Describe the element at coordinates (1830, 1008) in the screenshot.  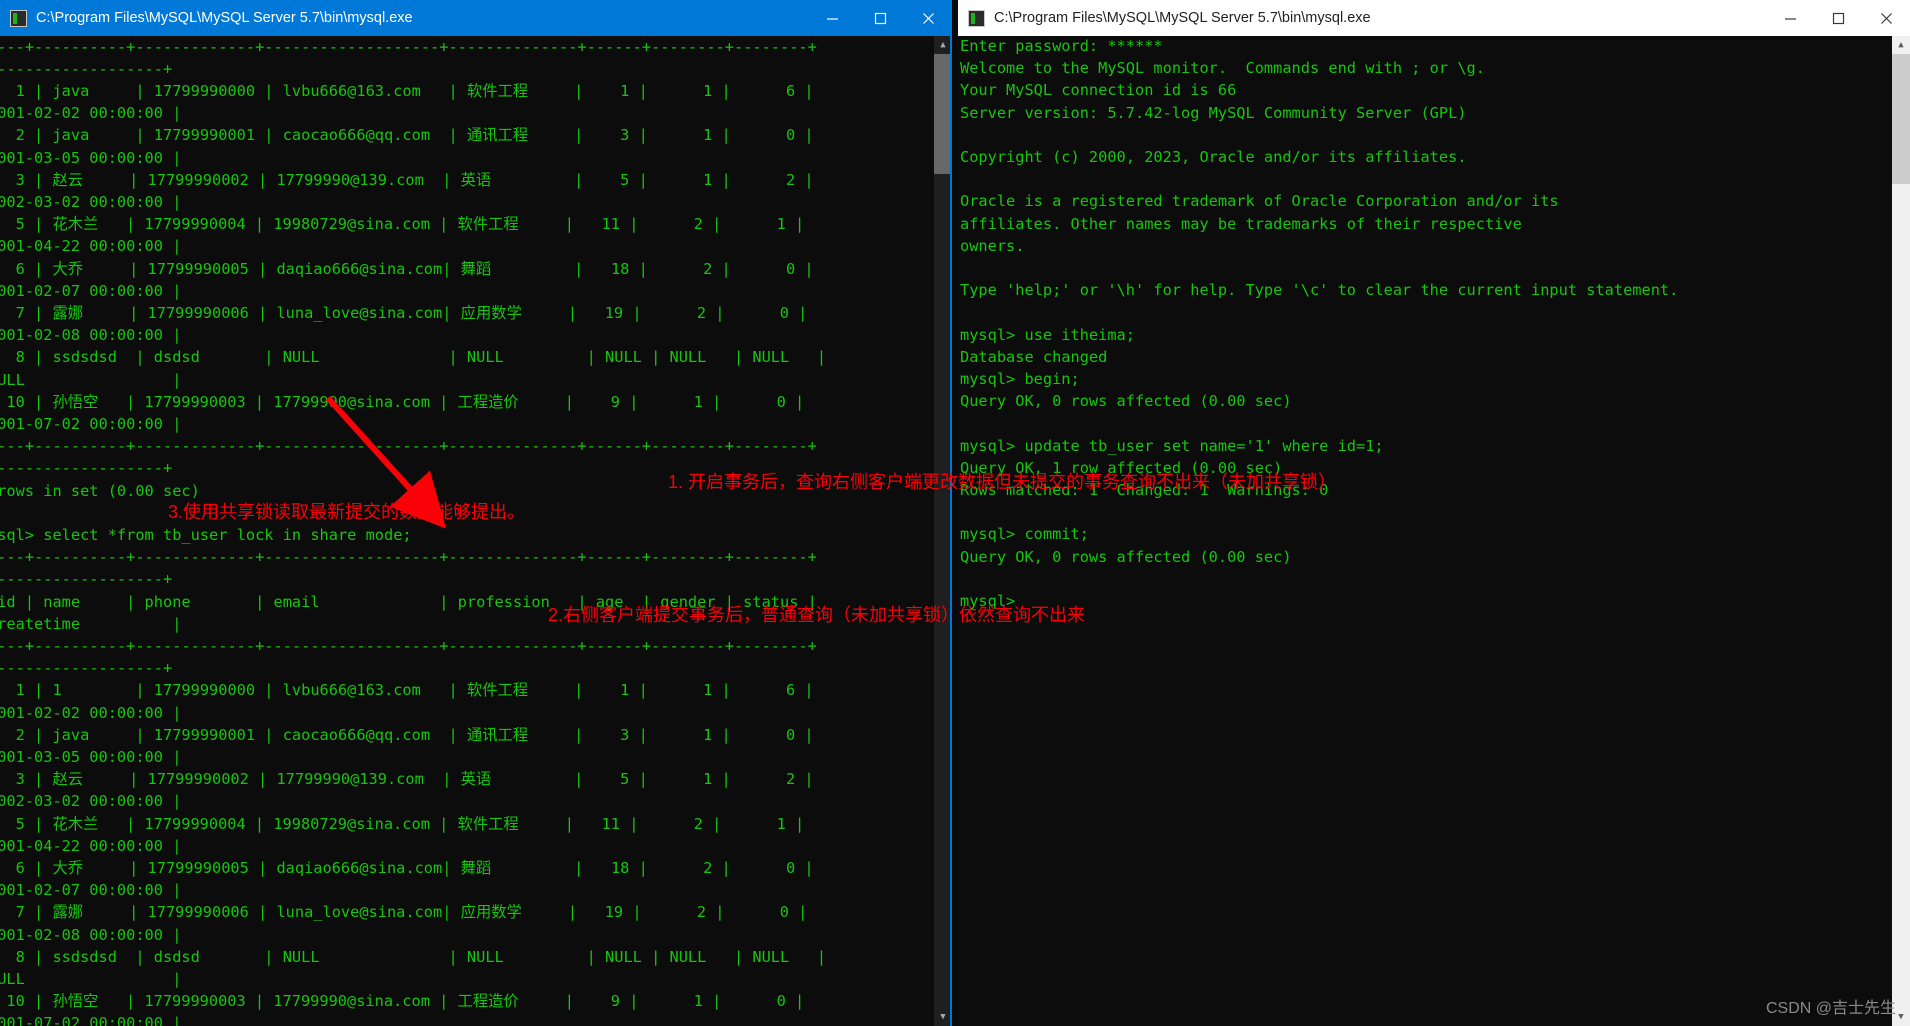
I see `csdn-watermark: CSDN @吉士先生` at that location.